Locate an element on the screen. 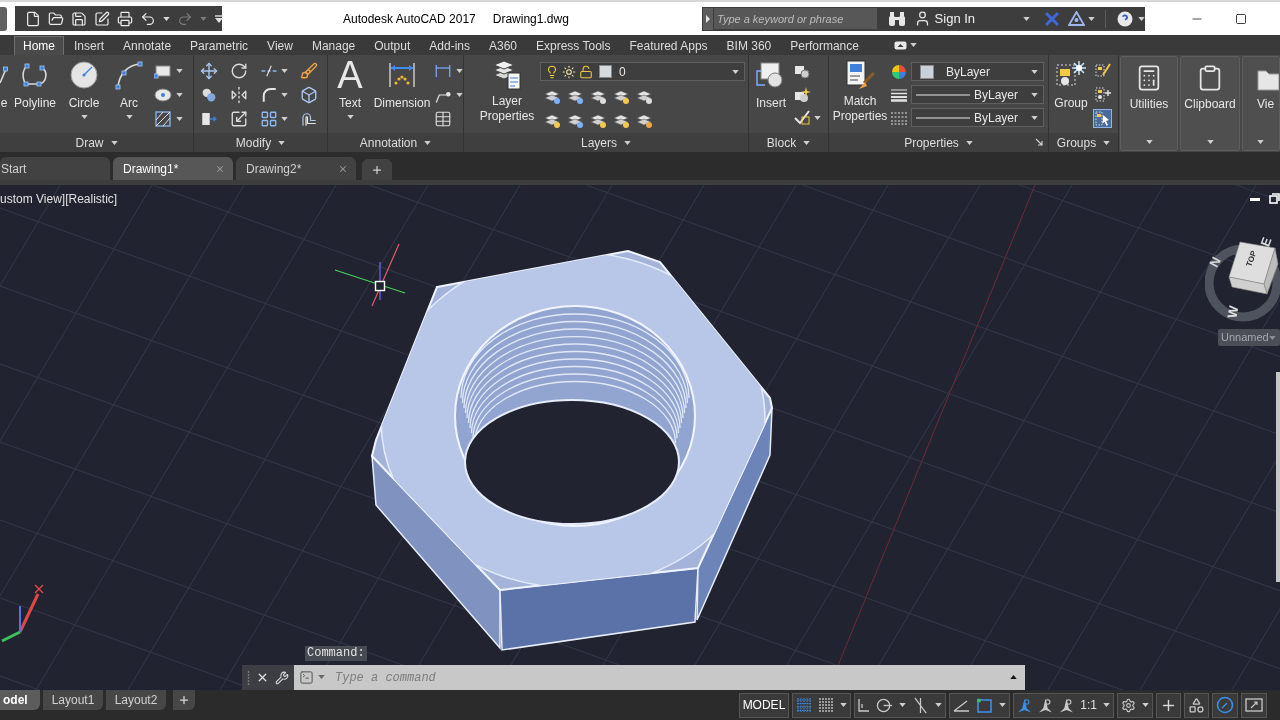 The height and width of the screenshot is (720, 1280). grip-icon is located at coordinates (248, 677).